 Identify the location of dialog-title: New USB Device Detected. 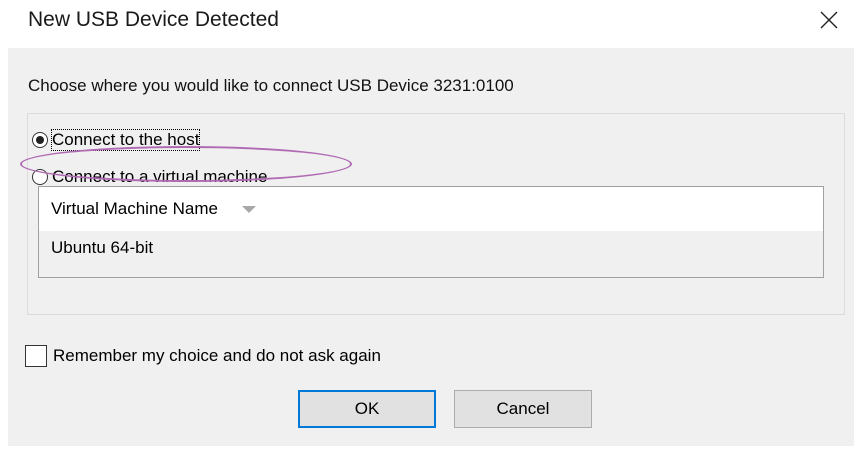
(153, 19).